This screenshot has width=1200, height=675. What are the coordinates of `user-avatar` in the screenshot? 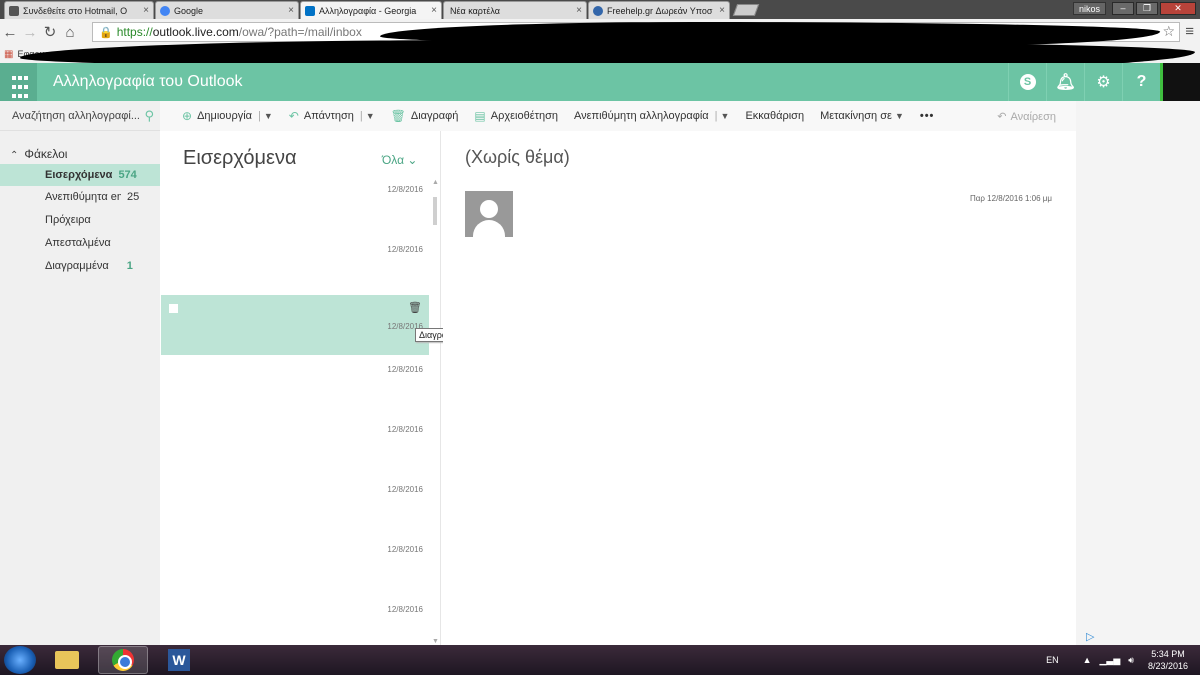 It's located at (1180, 82).